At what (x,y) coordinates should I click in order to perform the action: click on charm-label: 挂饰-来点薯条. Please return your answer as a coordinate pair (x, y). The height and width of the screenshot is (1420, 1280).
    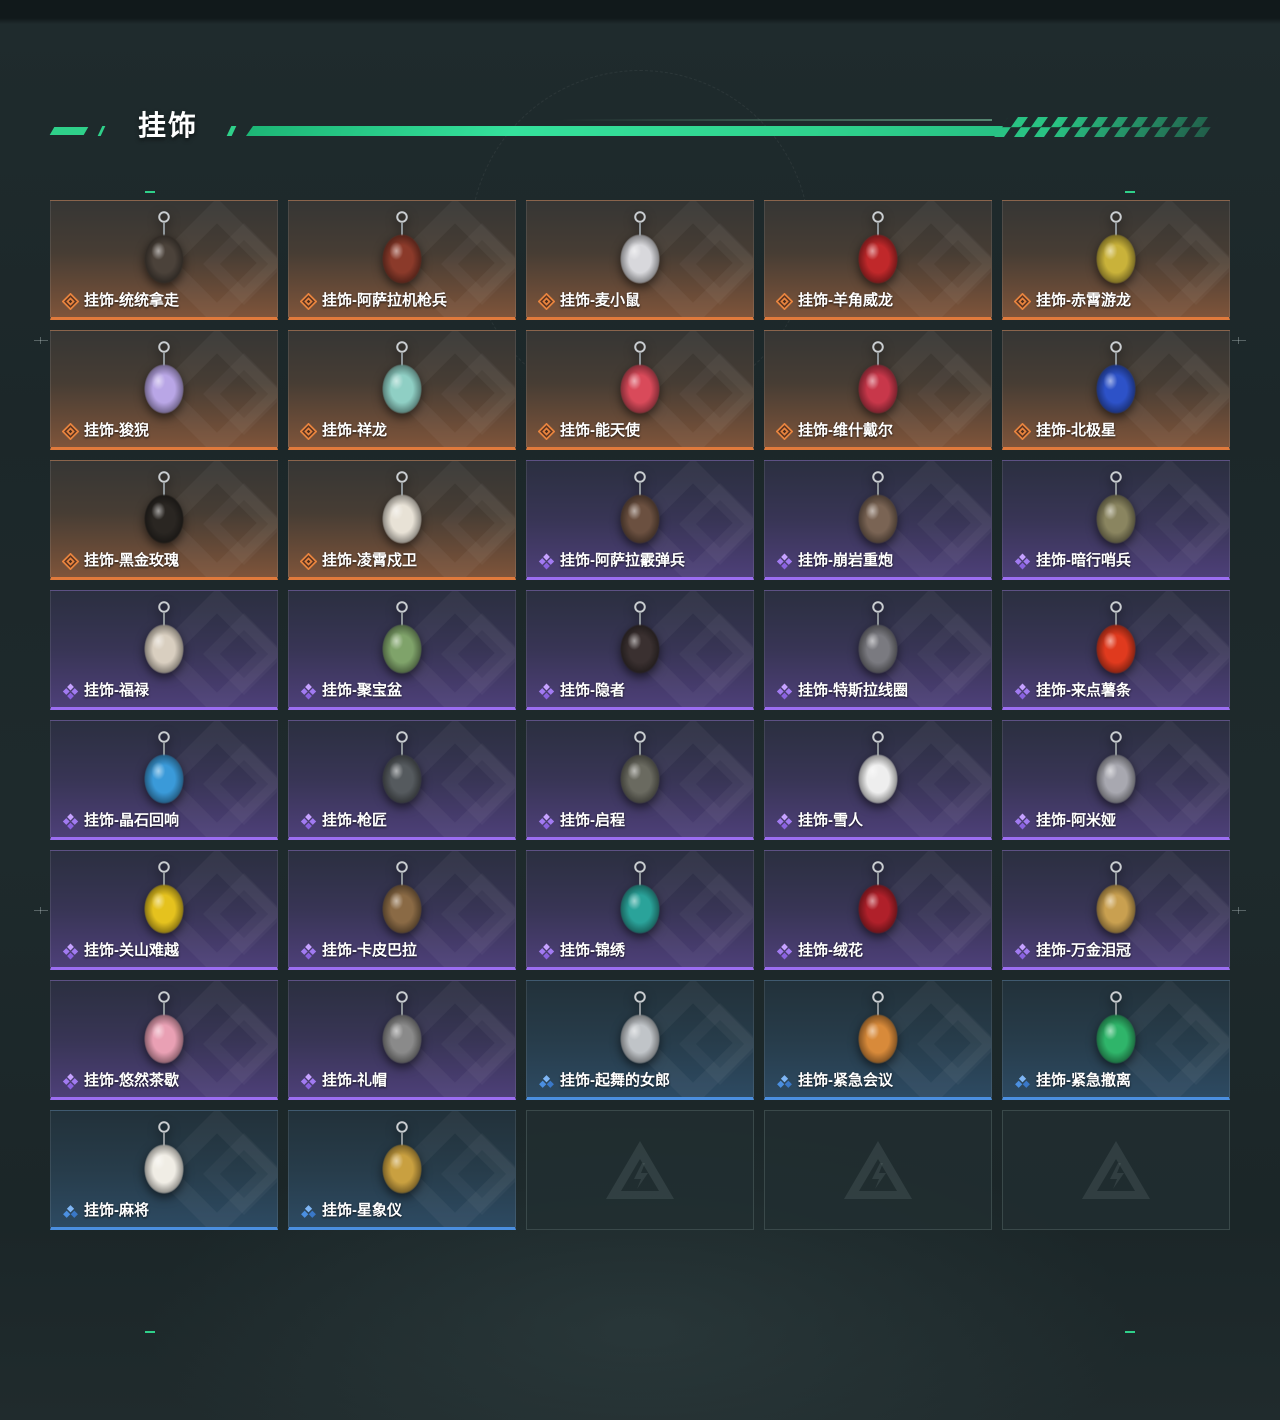
    Looking at the image, I should click on (1072, 691).